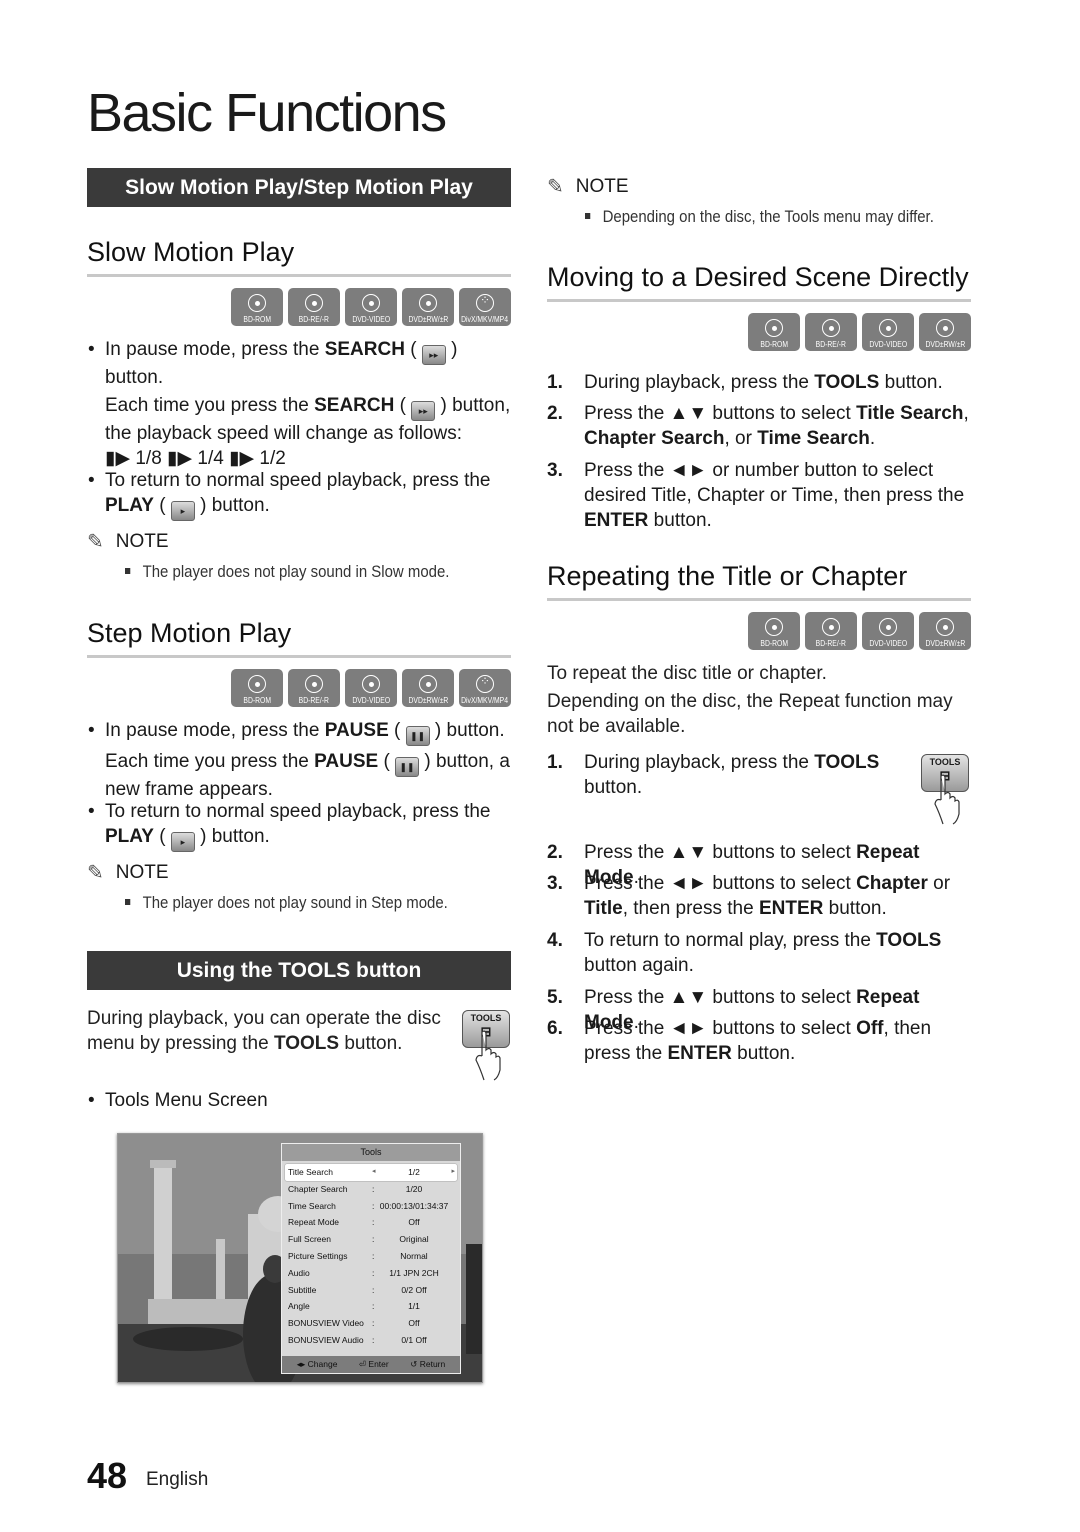  I want to click on tools-menu-row-value: 1/20, so click(414, 1188).